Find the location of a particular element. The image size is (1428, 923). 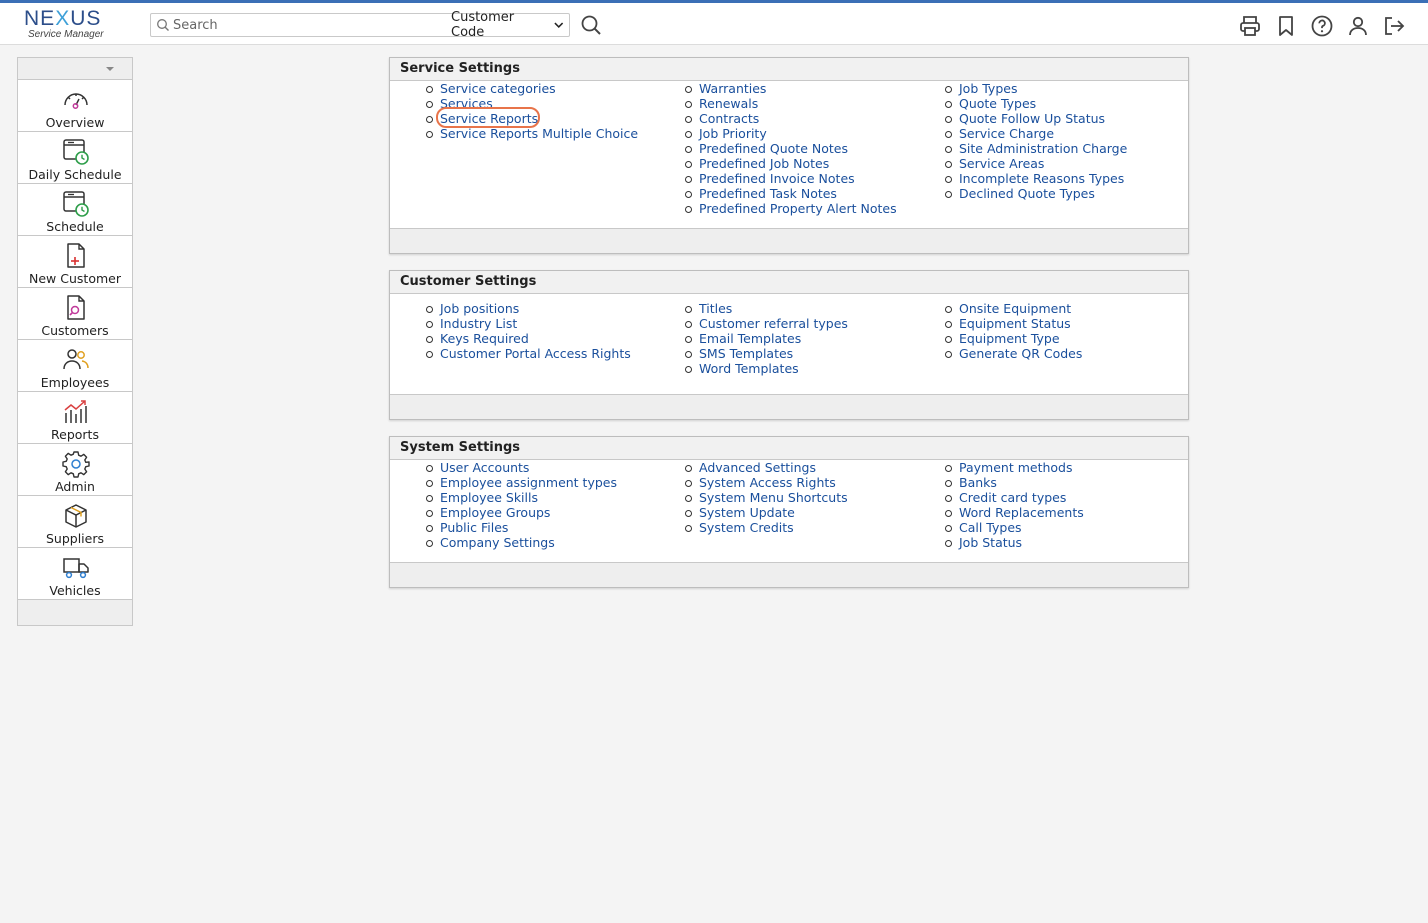

link-predefined-quote-notes: Predefined Quote Notes is located at coordinates (776, 148).